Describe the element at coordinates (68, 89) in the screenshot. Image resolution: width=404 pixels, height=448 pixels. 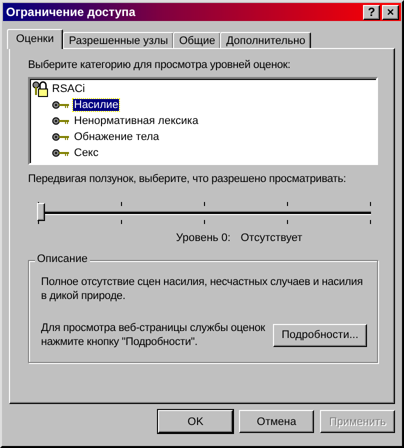
I see `tree-item: RSACi` at that location.